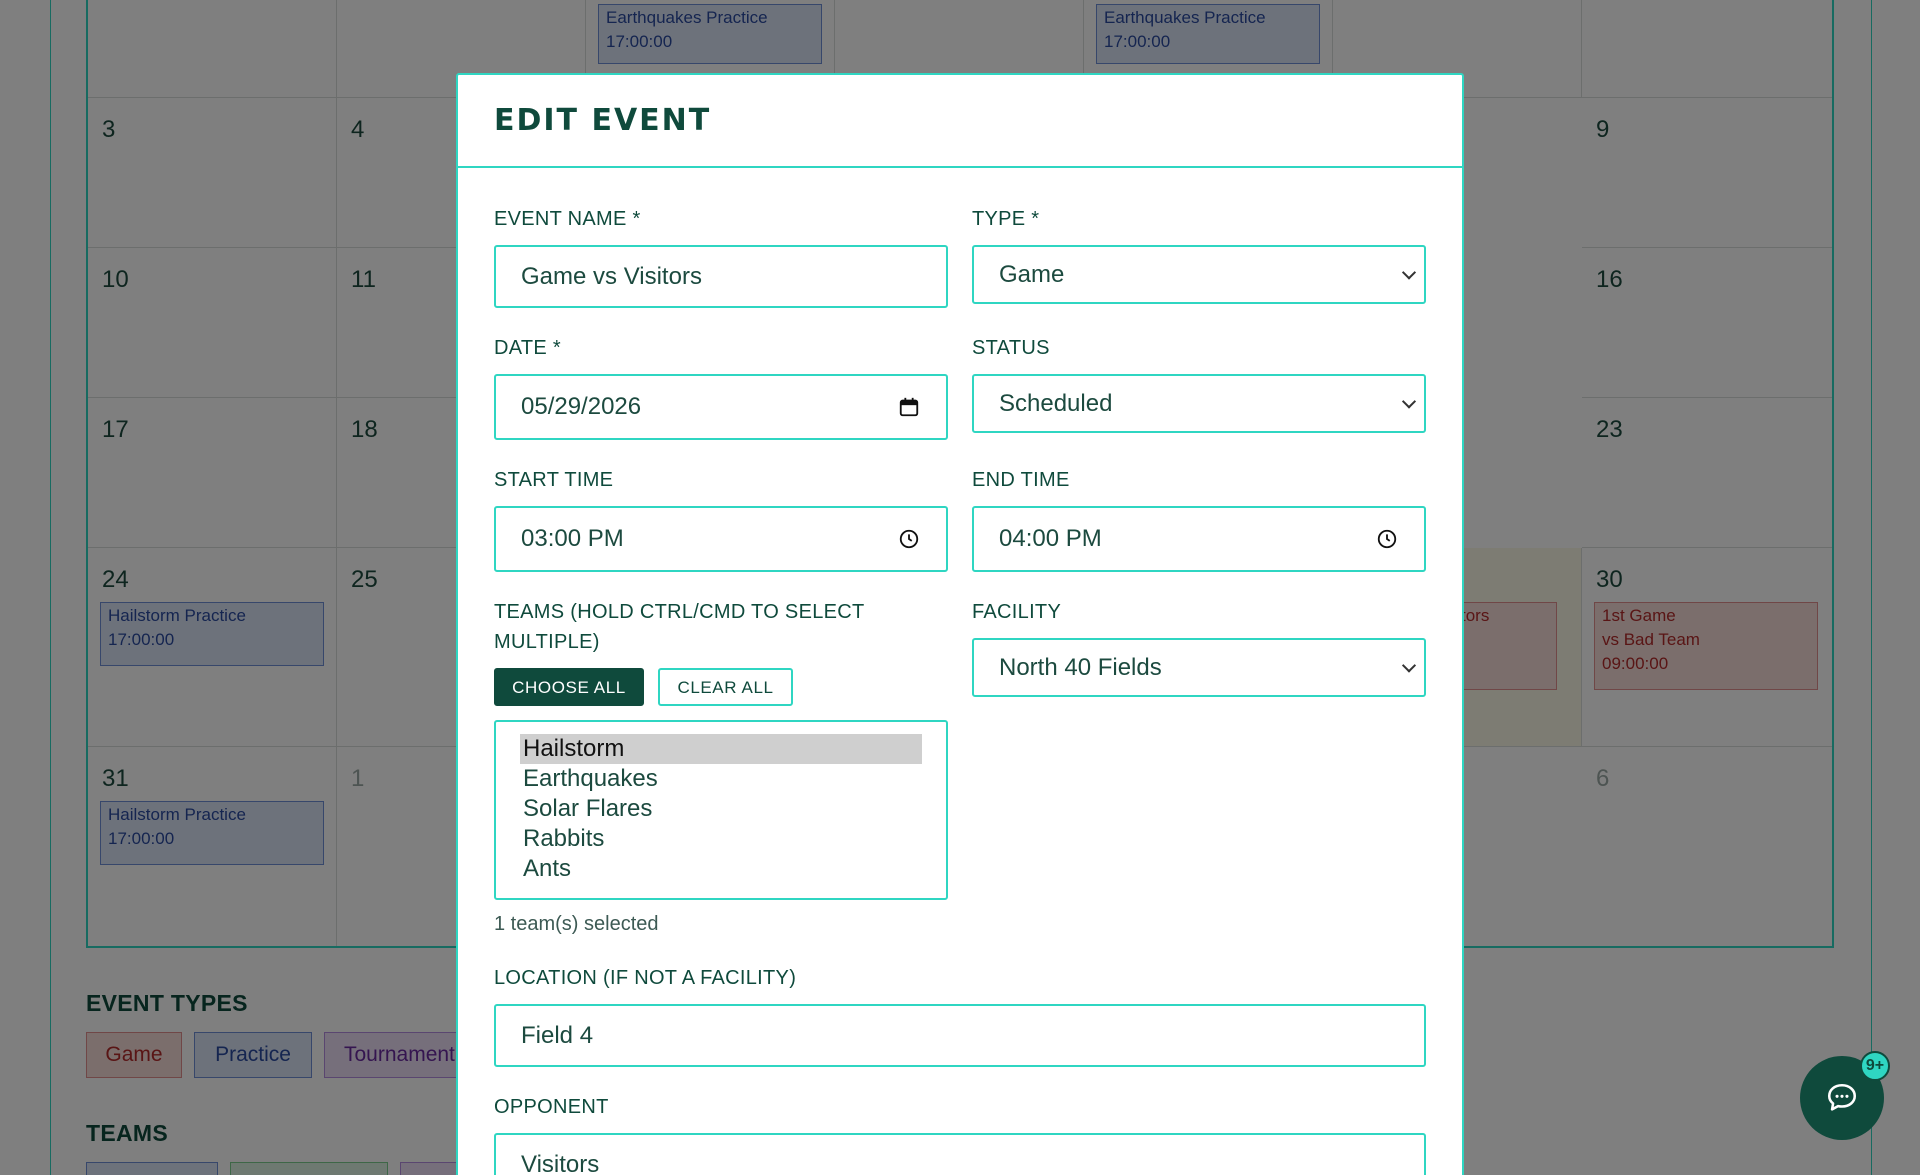 The height and width of the screenshot is (1175, 1920). I want to click on end-time-value: 04:00 PM, so click(1050, 538).